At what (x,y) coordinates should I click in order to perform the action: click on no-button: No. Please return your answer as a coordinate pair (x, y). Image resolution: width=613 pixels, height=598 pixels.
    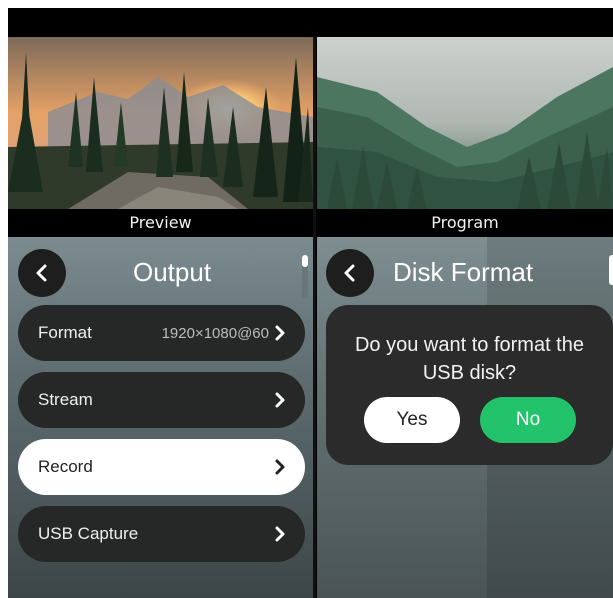
    Looking at the image, I should click on (528, 420).